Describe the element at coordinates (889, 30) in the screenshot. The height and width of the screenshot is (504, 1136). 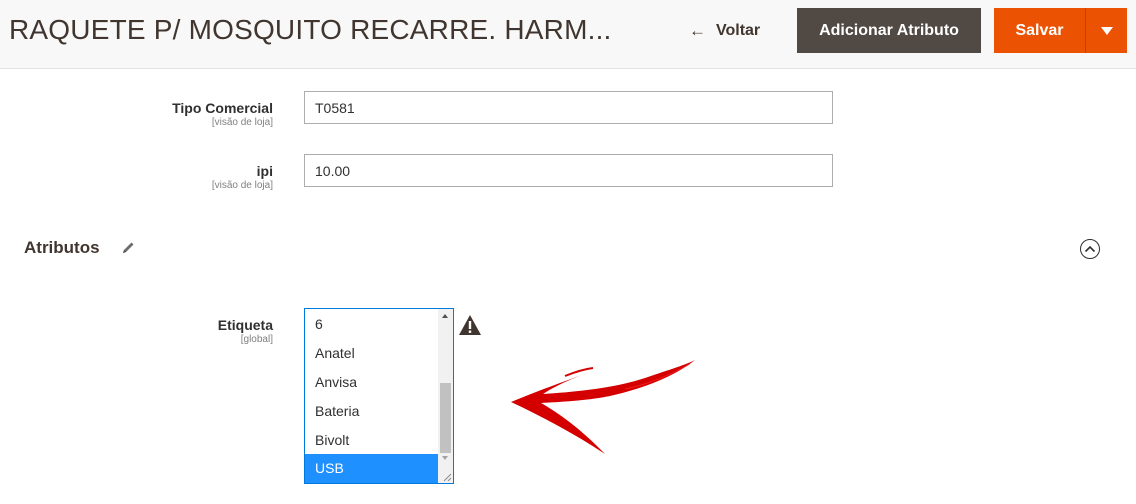
I see `add-attribute-button: Adicionar Atributo` at that location.